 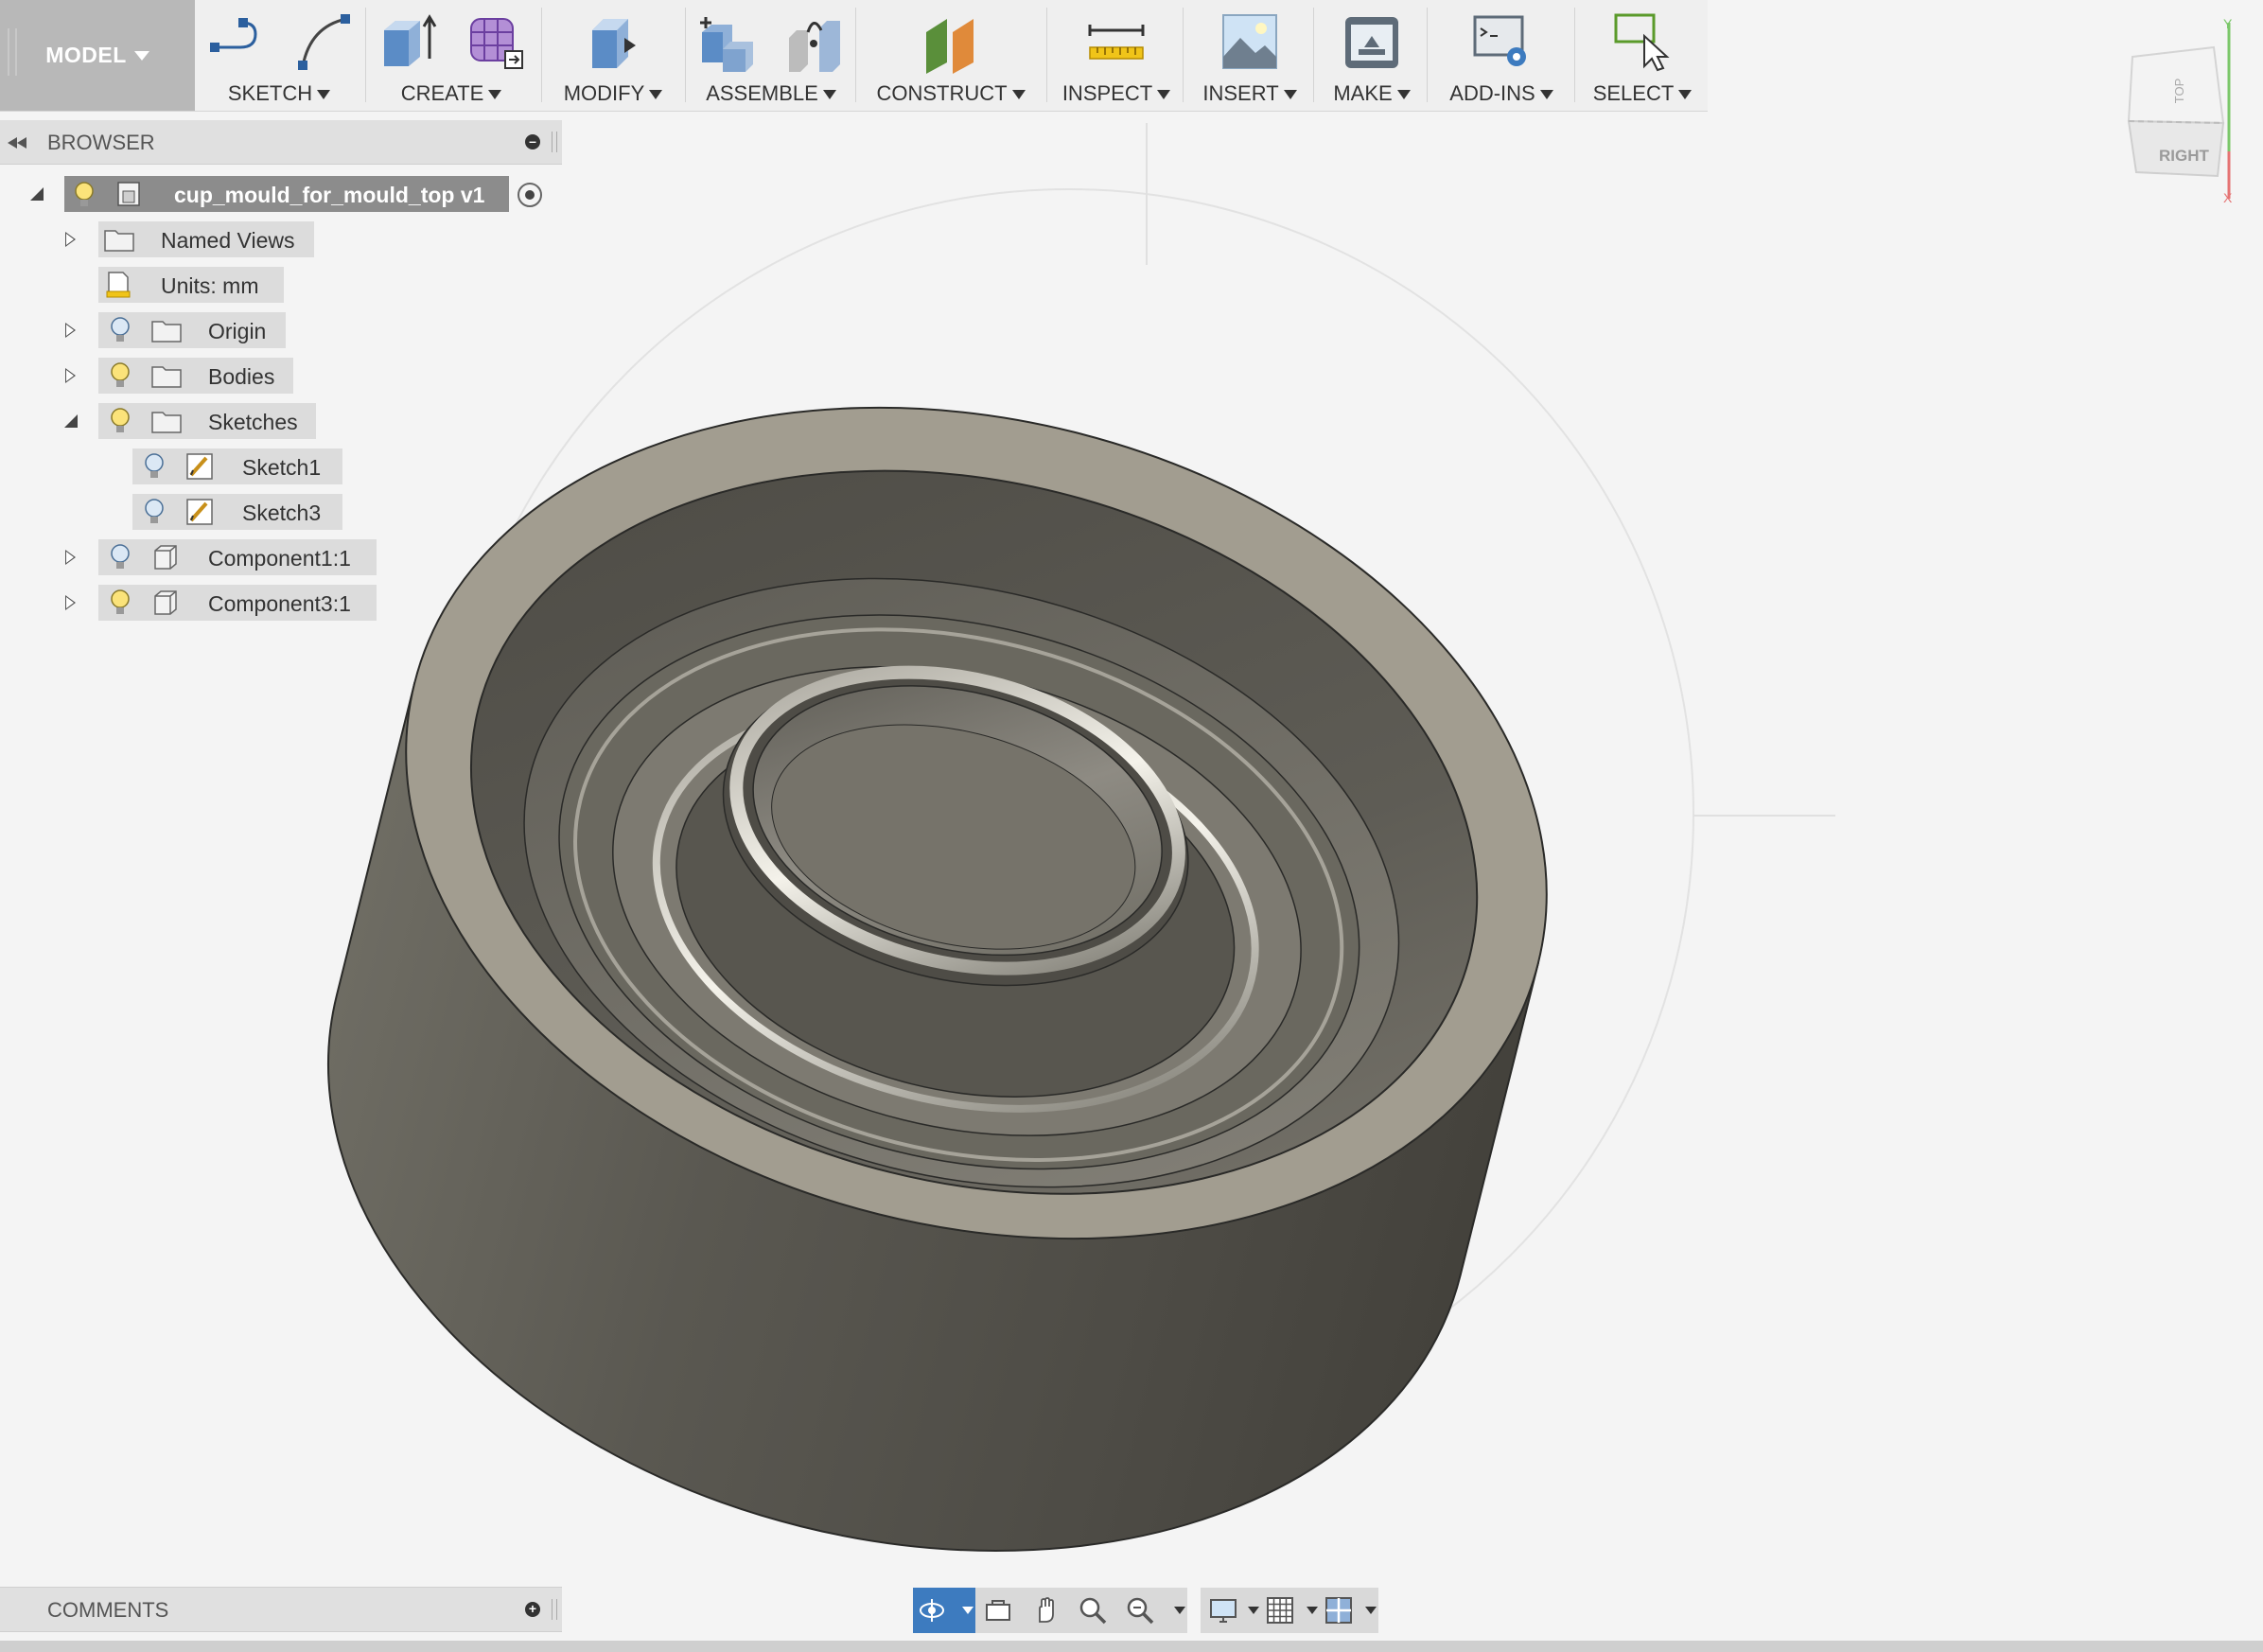 I want to click on browser-item-component1: Component1:1, so click(x=281, y=557).